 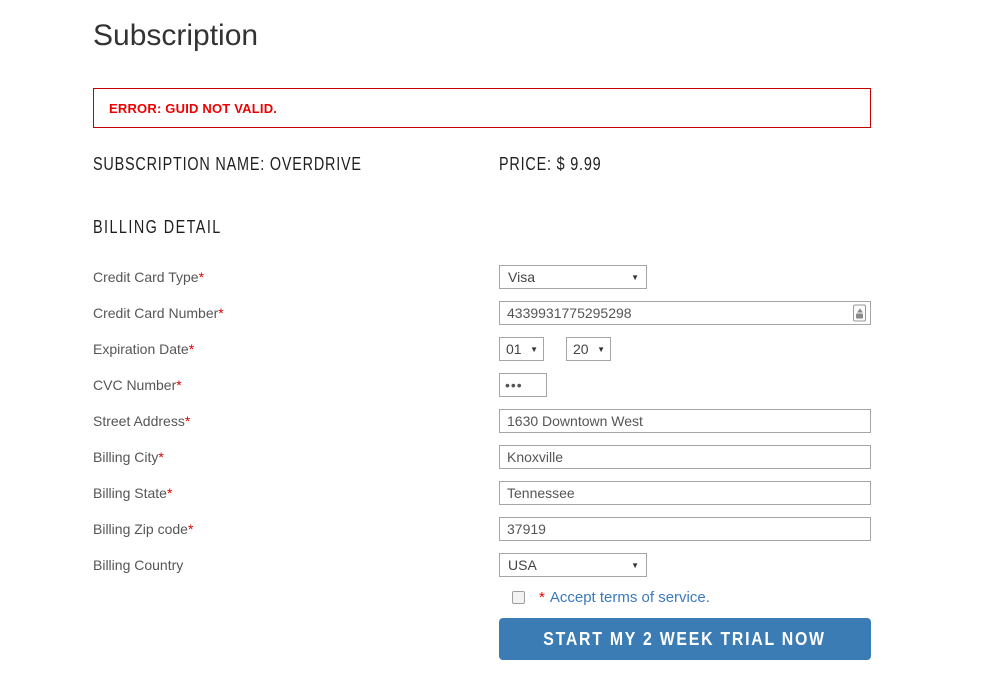 What do you see at coordinates (176, 35) in the screenshot?
I see `page-title: Subscription` at bounding box center [176, 35].